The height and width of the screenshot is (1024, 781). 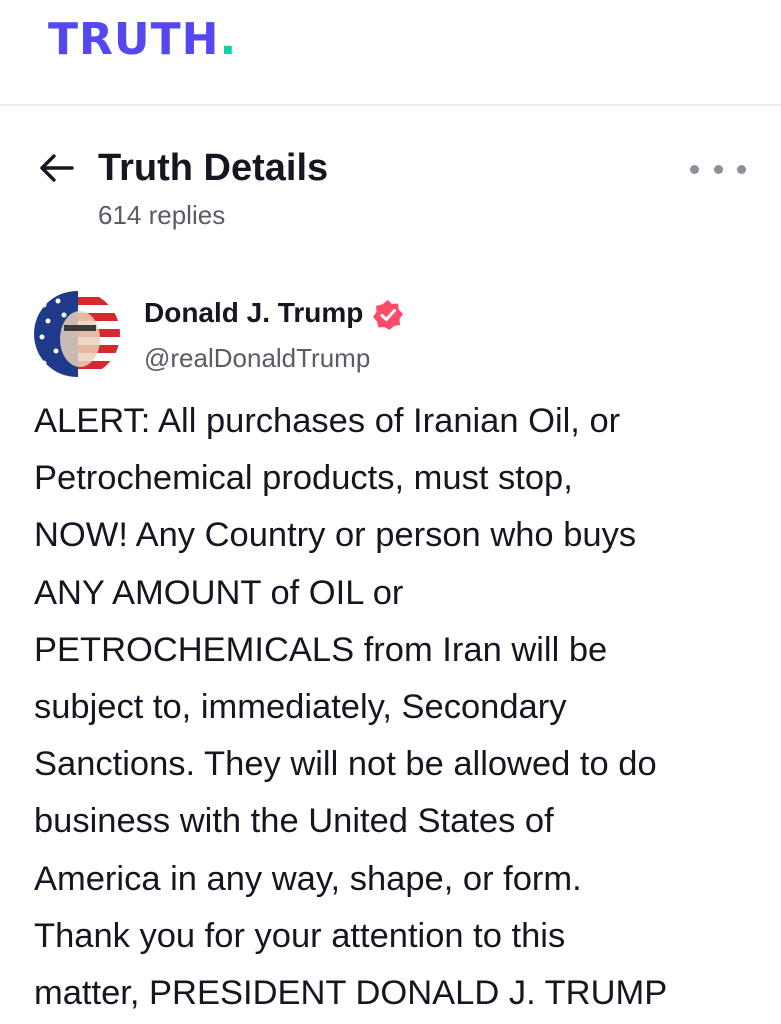 What do you see at coordinates (390, 332) in the screenshot?
I see `post-author: Donald J. Trump @realDonaldTrump` at bounding box center [390, 332].